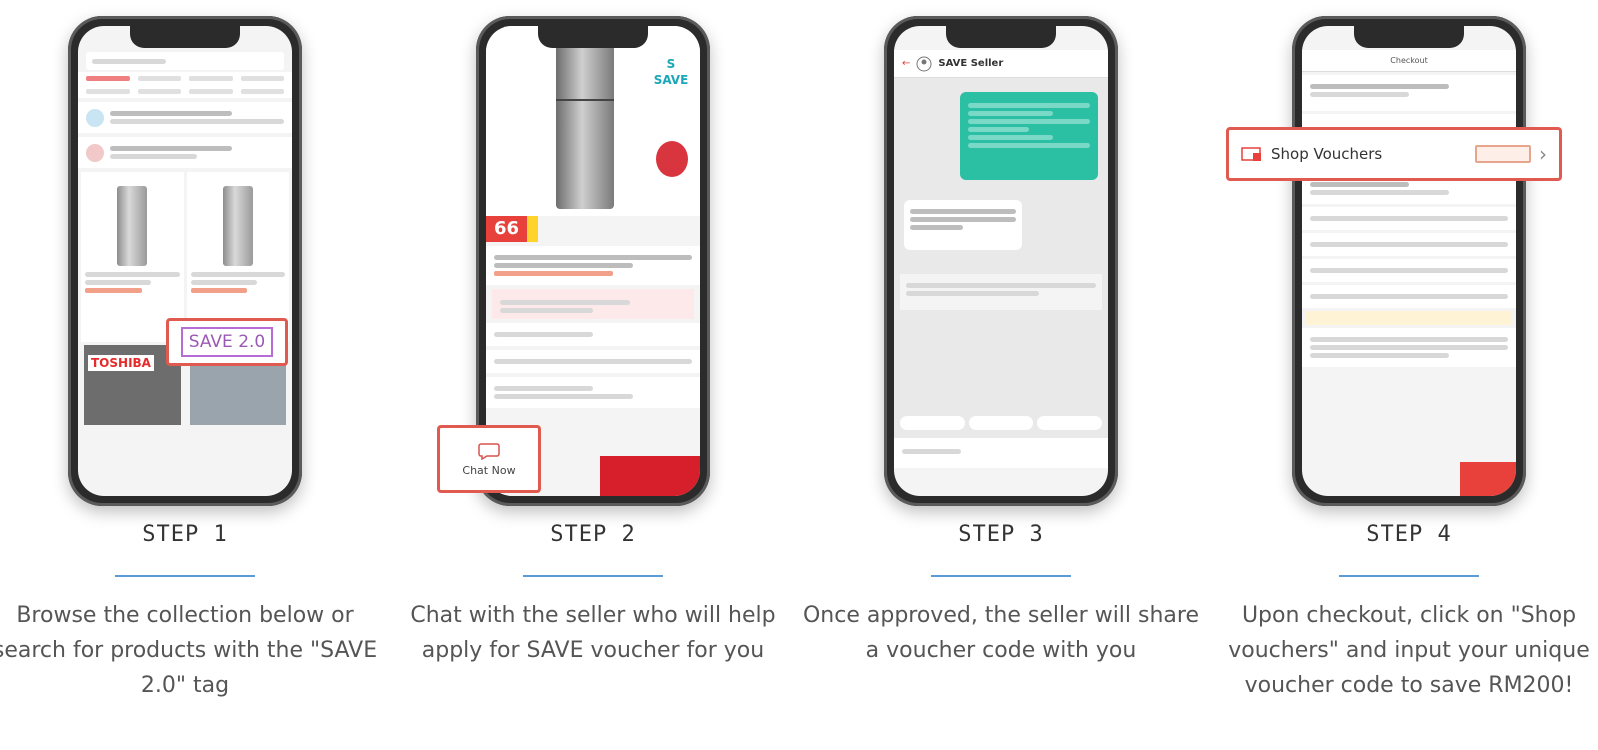  I want to click on step-title: STEP 4, so click(1409, 534).